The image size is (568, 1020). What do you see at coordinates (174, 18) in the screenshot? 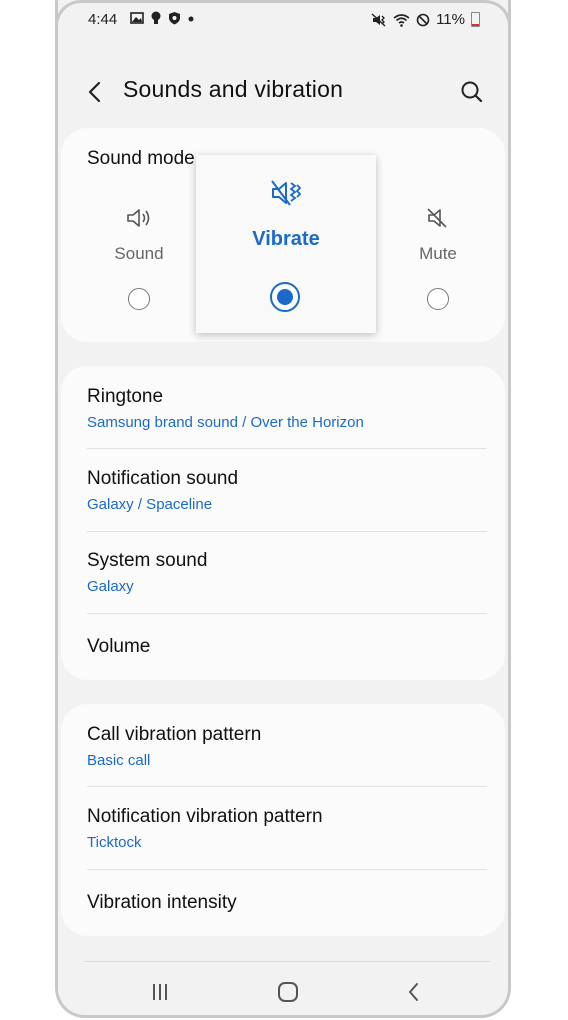
I see `shield-icon` at bounding box center [174, 18].